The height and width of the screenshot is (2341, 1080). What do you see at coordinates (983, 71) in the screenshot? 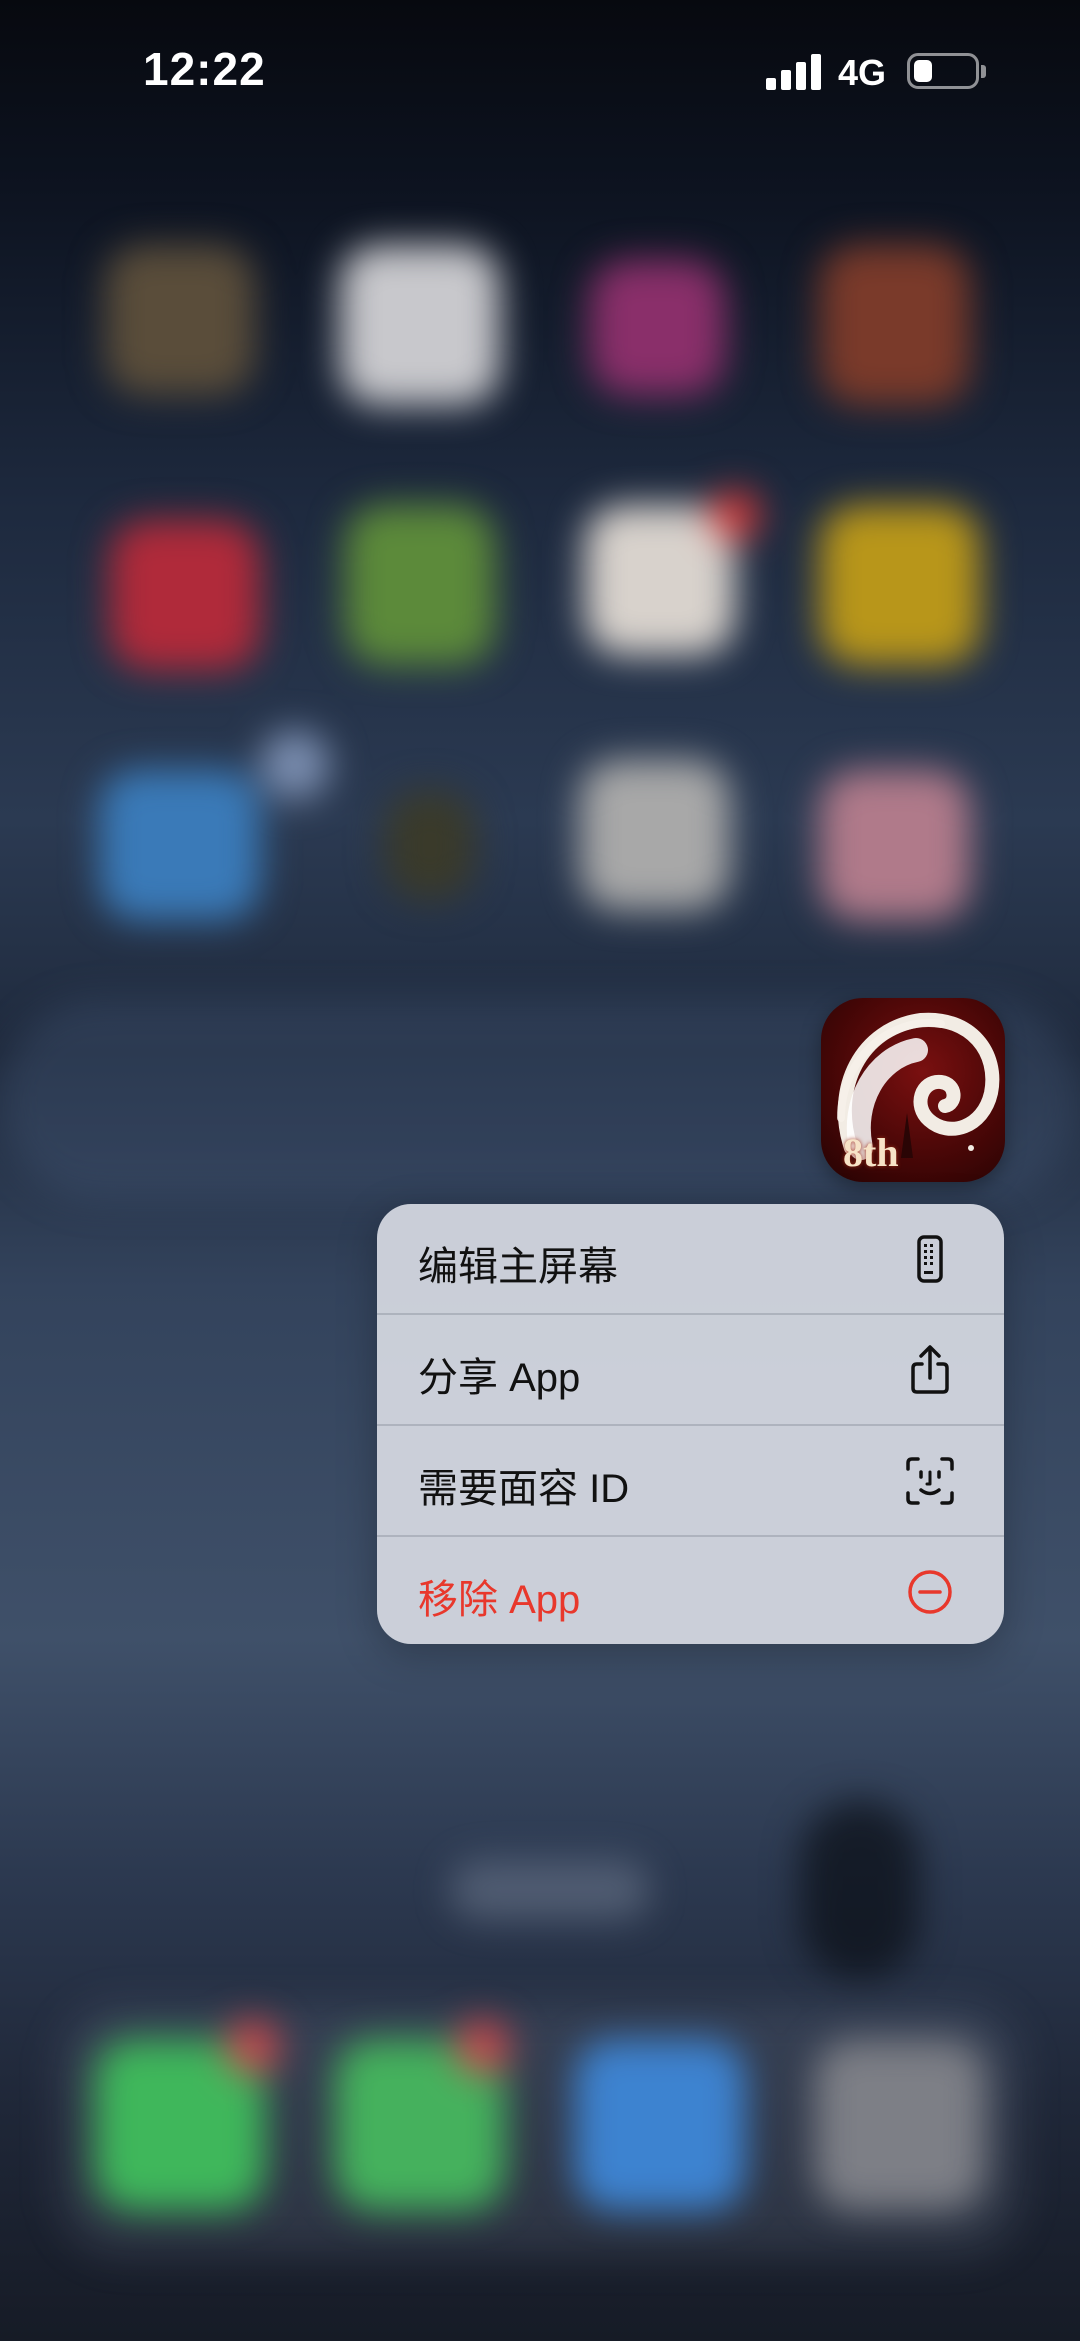
I see `battery-tip` at bounding box center [983, 71].